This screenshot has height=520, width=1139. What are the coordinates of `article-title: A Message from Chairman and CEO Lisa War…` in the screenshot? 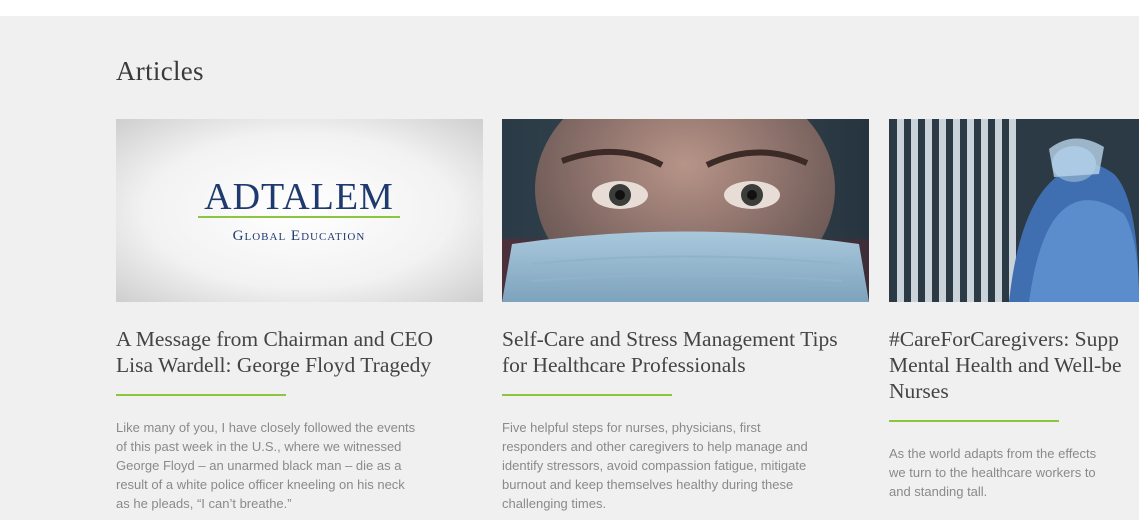 It's located at (299, 352).